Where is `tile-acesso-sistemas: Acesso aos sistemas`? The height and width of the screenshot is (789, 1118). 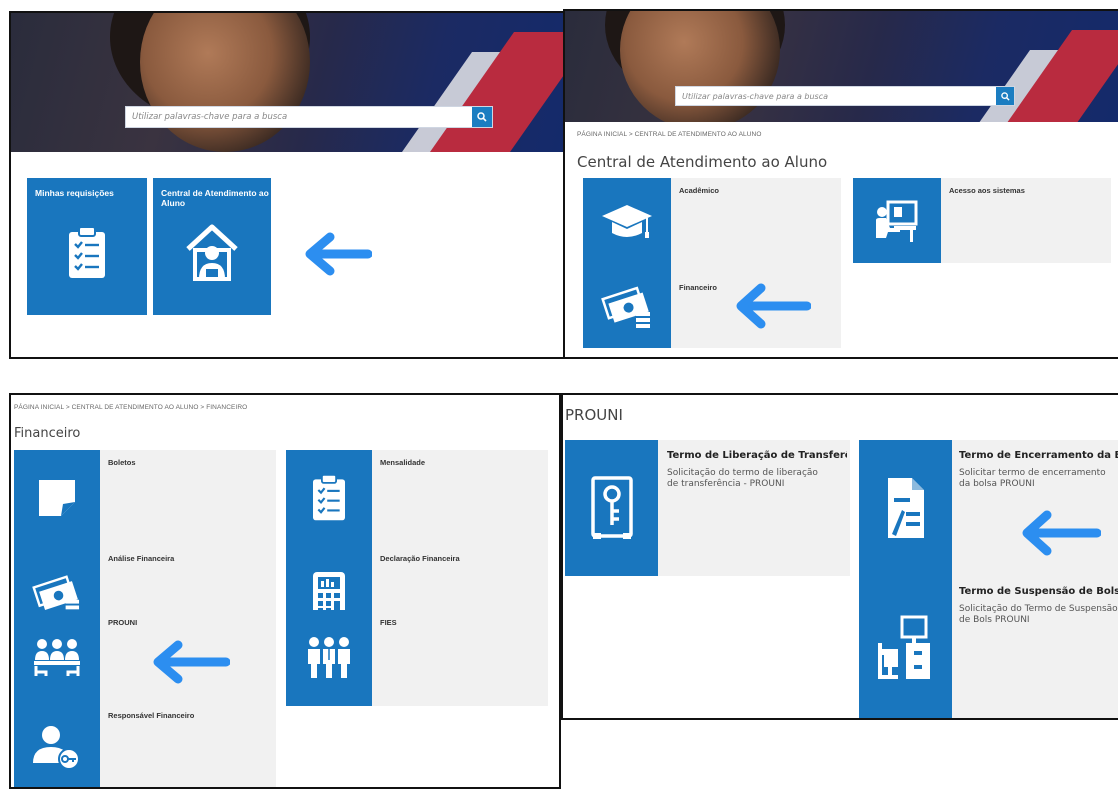
tile-acesso-sistemas: Acesso aos sistemas is located at coordinates (982, 220).